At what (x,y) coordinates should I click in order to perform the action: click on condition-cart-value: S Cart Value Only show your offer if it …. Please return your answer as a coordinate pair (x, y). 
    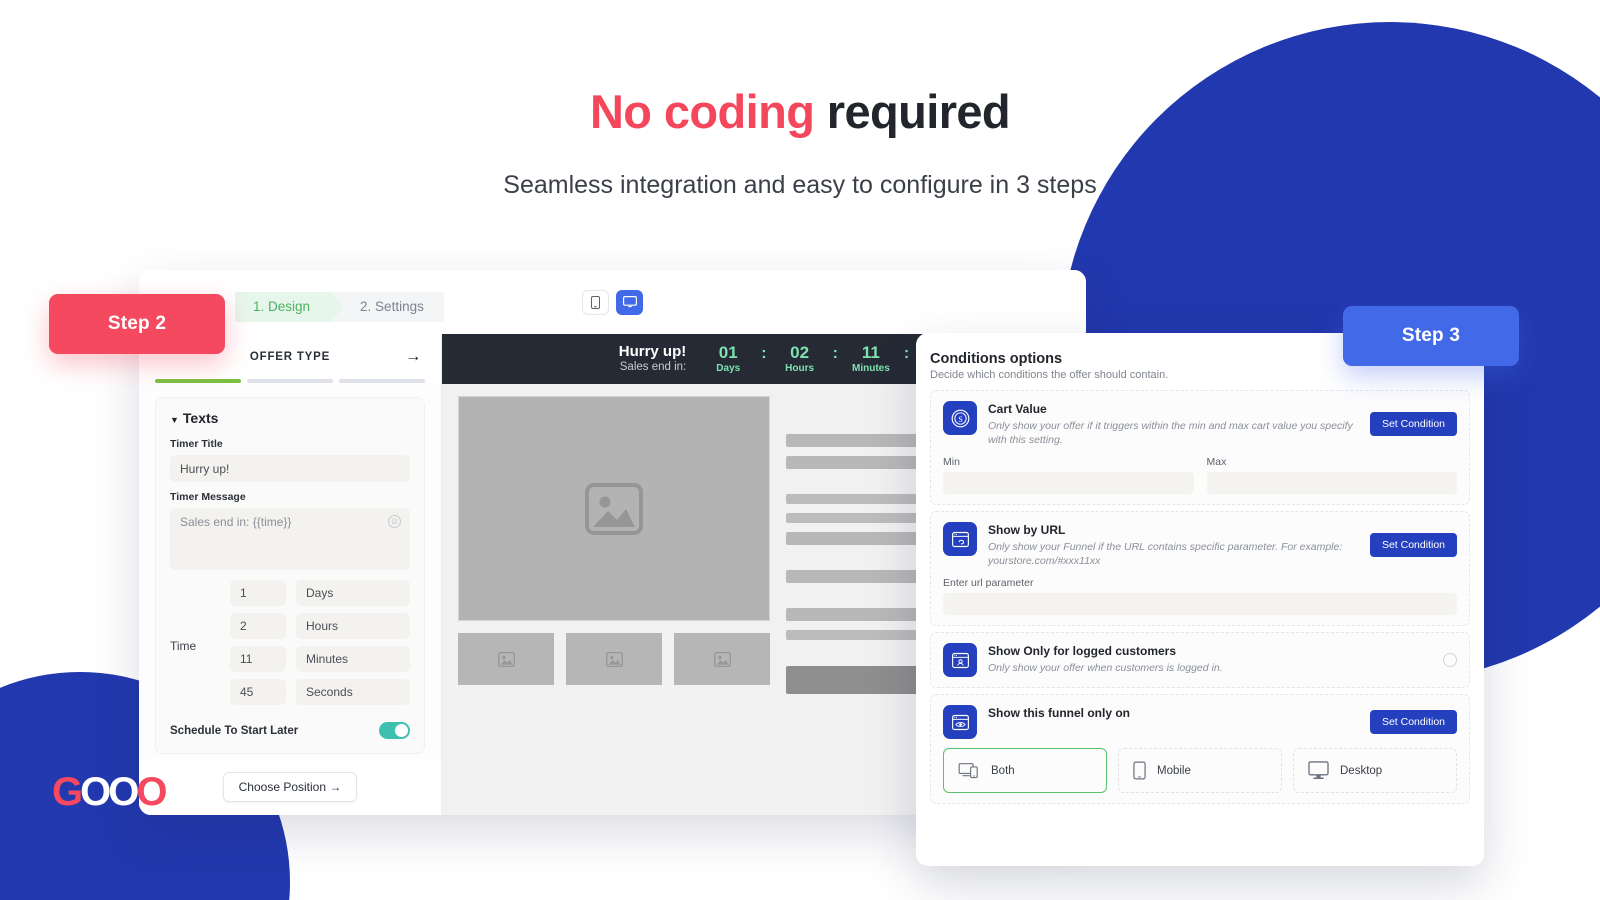
    Looking at the image, I should click on (1200, 447).